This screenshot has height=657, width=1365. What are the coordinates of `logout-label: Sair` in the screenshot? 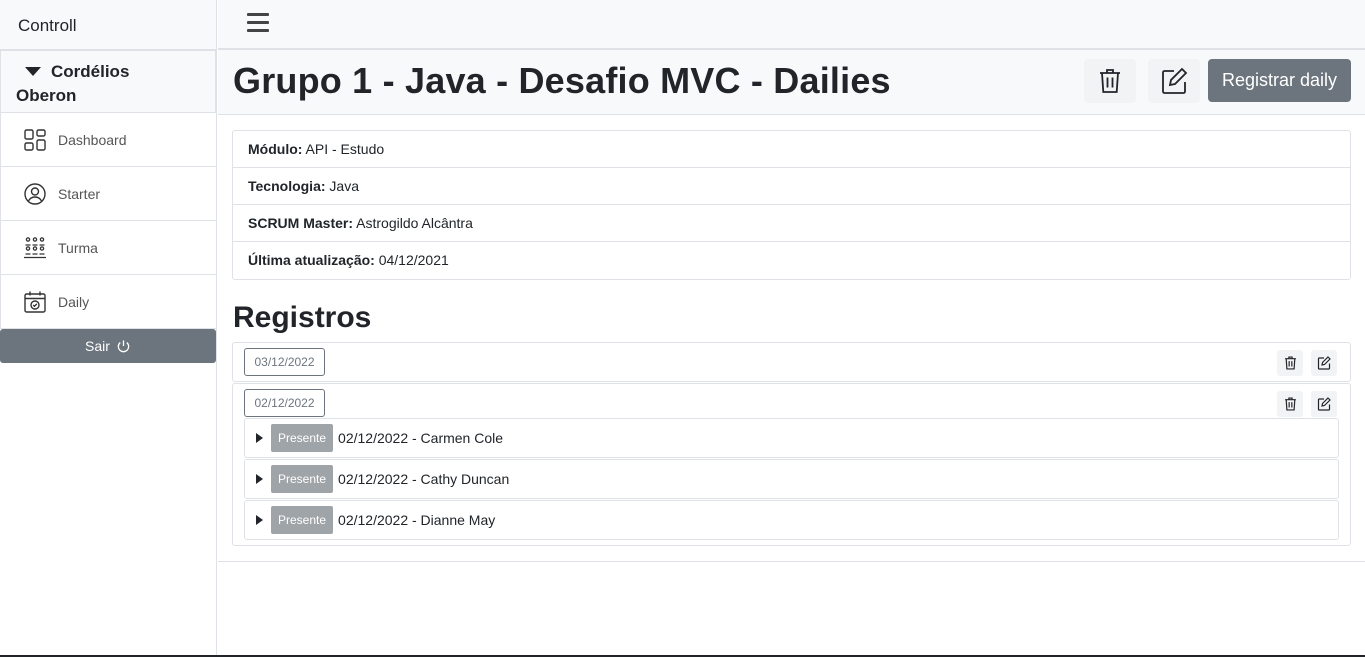 It's located at (97, 346).